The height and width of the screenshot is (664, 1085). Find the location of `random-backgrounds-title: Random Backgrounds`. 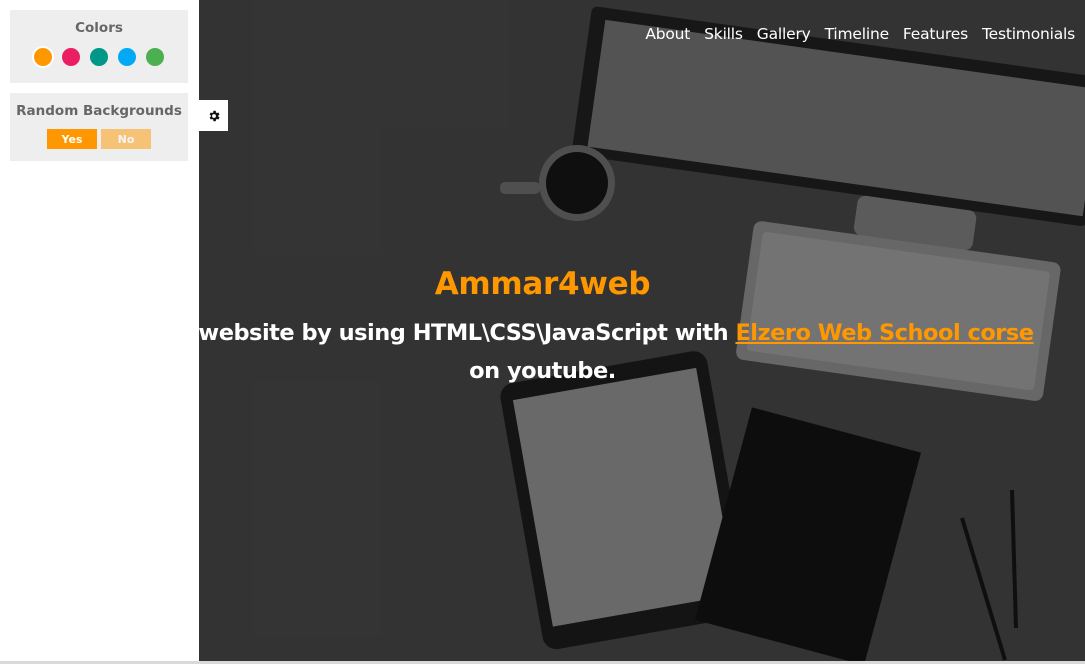

random-backgrounds-title: Random Backgrounds is located at coordinates (99, 111).